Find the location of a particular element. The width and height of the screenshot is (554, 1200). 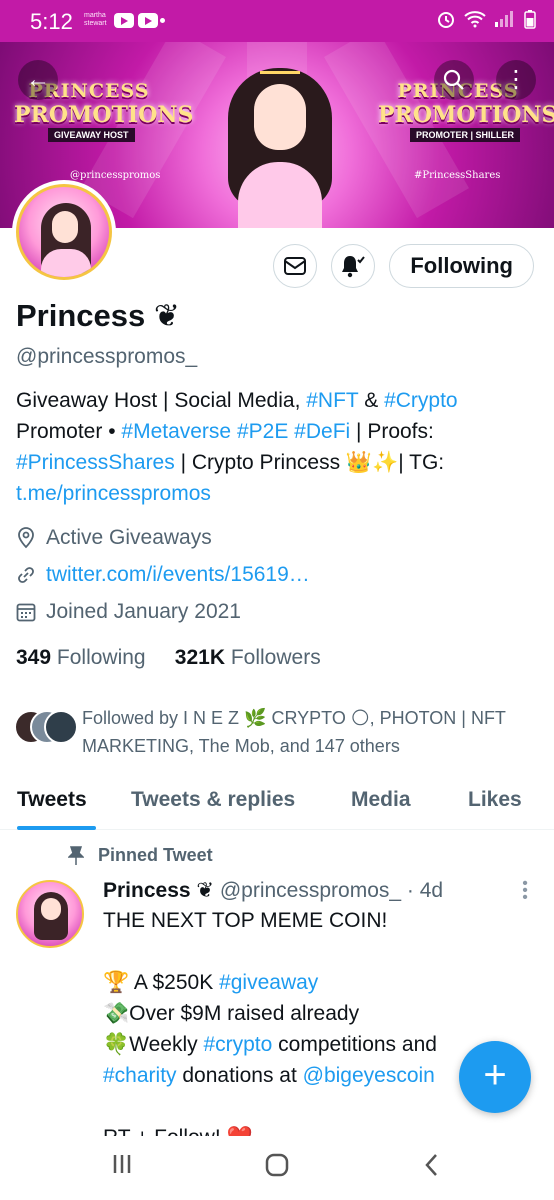

recent-apps-icon is located at coordinates (122, 1164).